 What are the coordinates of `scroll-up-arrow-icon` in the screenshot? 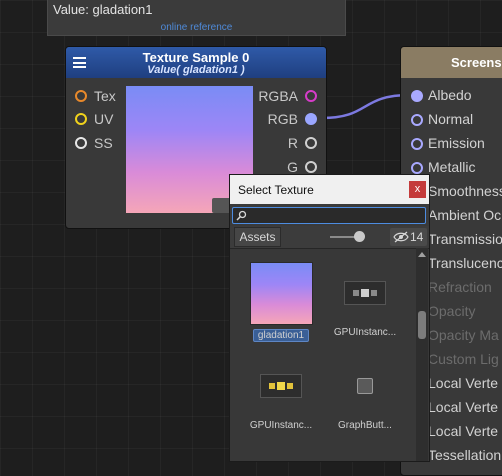 It's located at (422, 254).